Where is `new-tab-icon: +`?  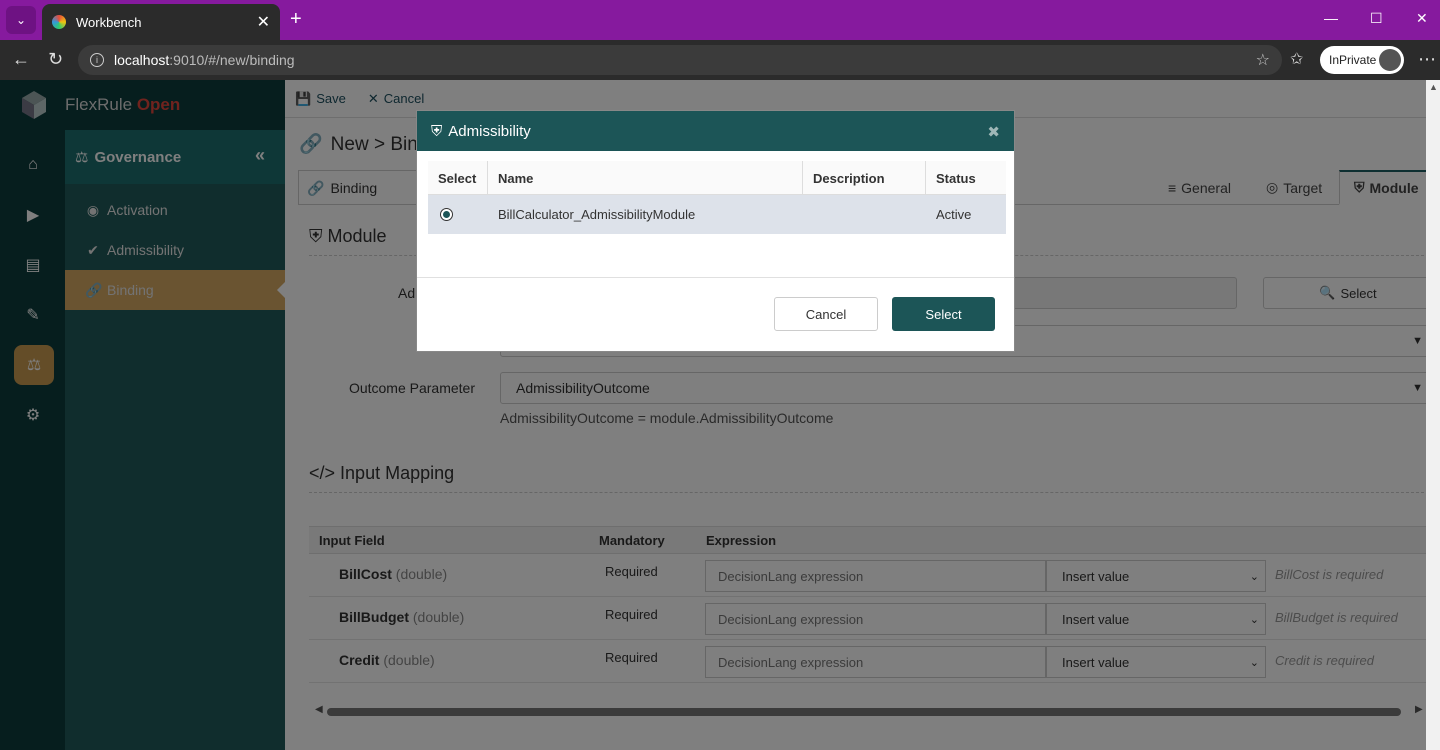 new-tab-icon: + is located at coordinates (296, 19).